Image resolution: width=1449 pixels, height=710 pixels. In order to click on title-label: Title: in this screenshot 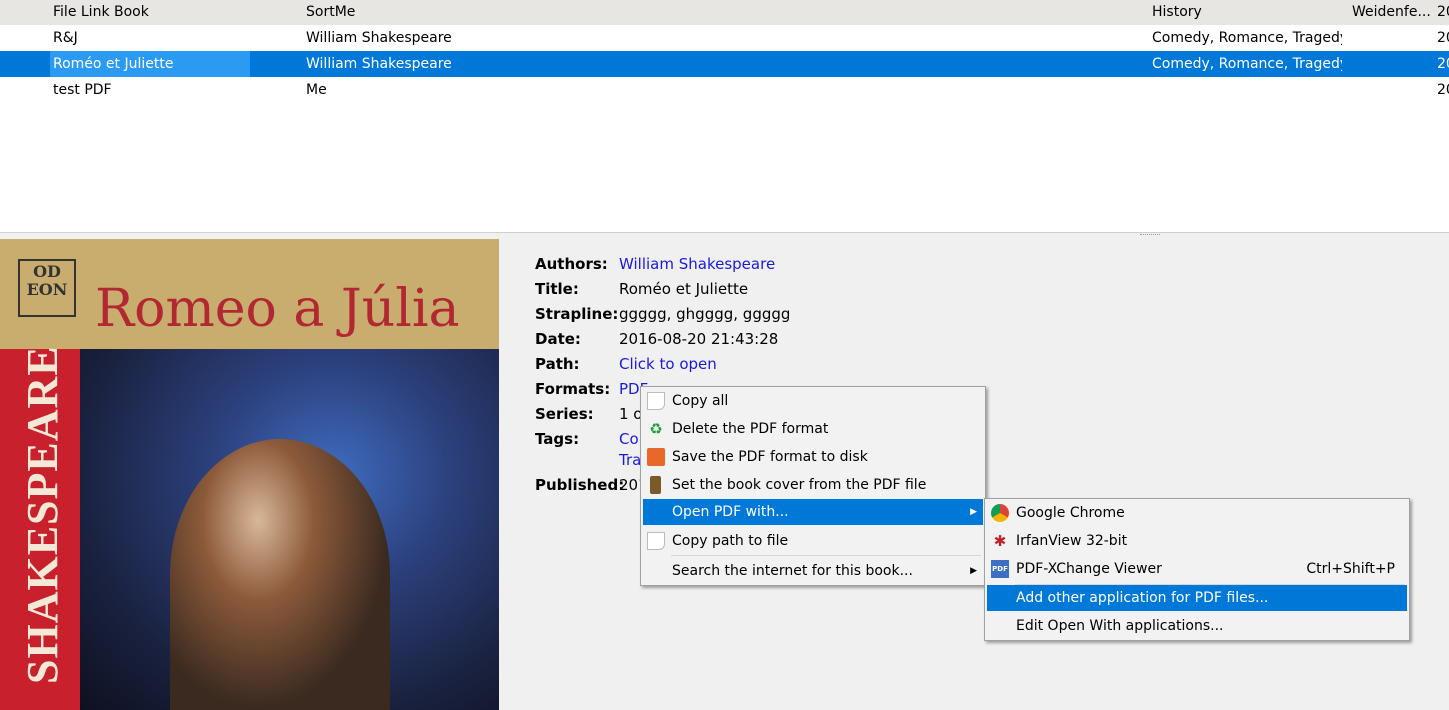, I will do `click(557, 289)`.